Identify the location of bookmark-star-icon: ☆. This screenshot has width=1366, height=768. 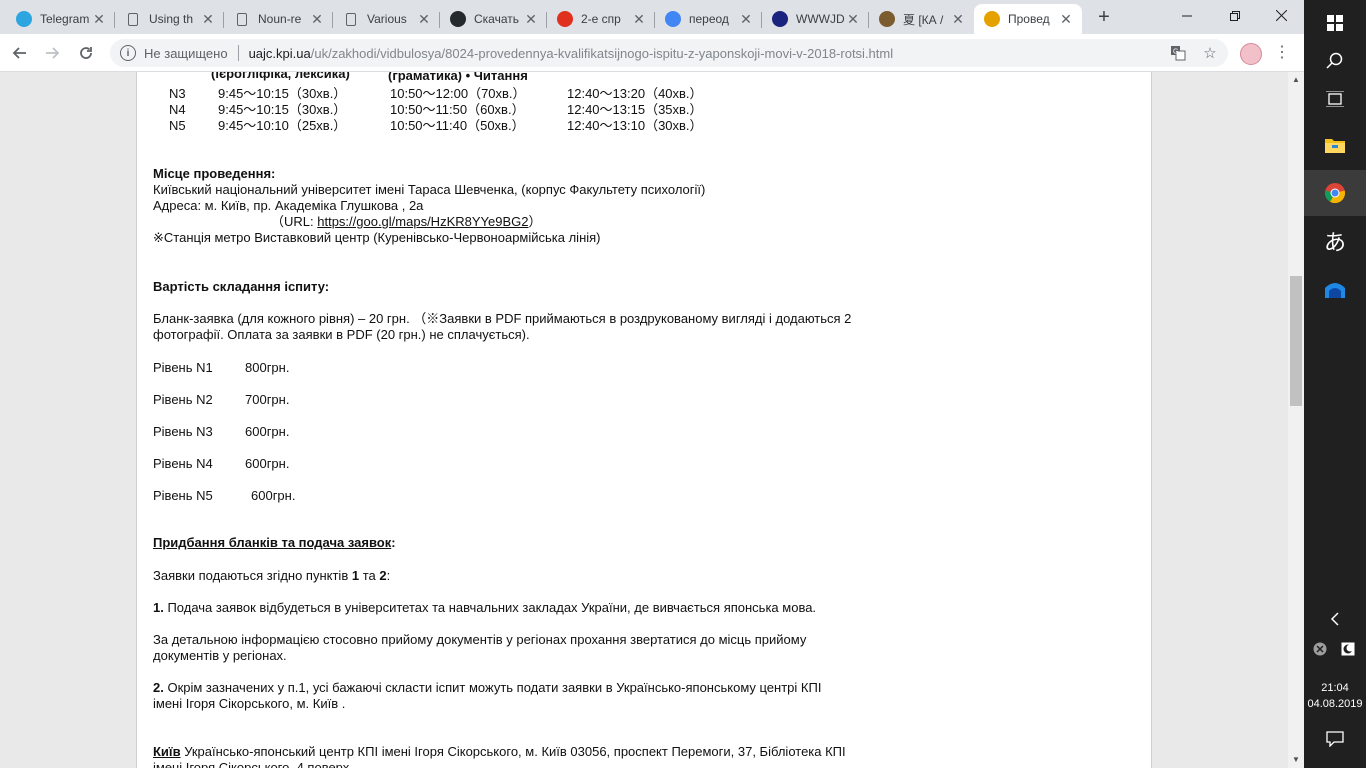
(1210, 53).